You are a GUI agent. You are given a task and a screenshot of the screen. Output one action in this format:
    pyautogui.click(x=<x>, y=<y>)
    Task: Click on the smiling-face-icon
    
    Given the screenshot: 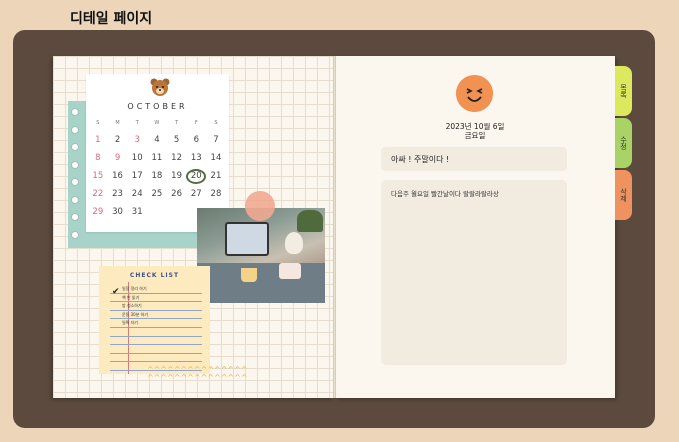 What is the action you would take?
    pyautogui.click(x=474, y=93)
    